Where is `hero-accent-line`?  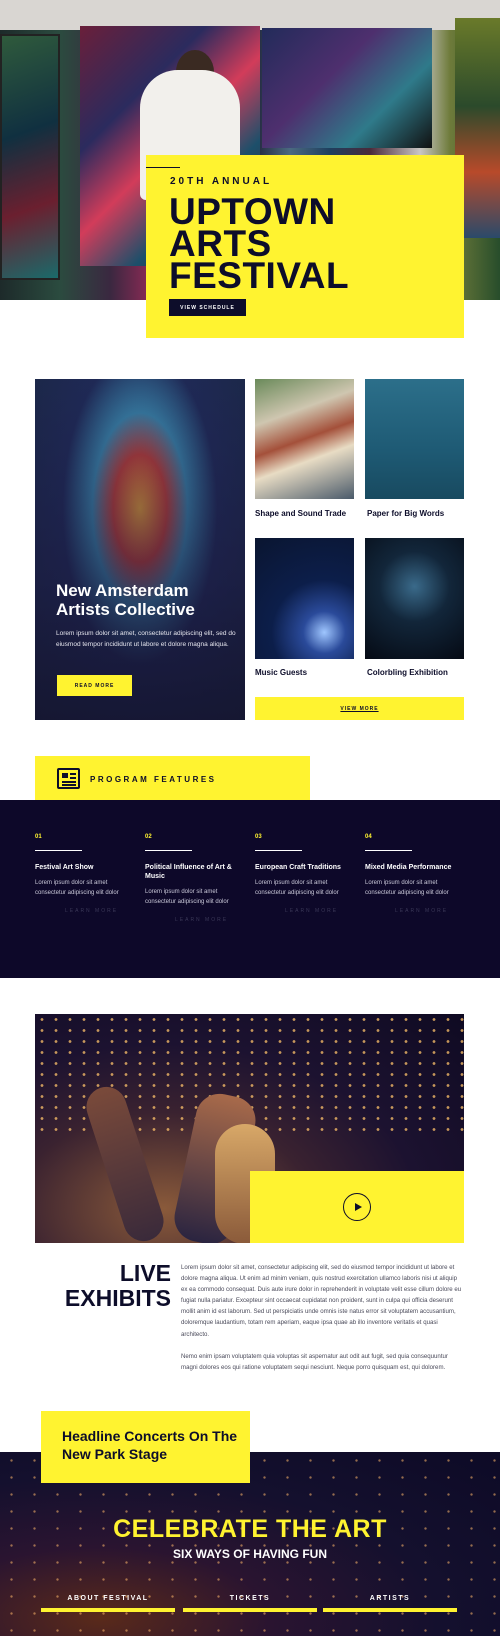 hero-accent-line is located at coordinates (163, 167).